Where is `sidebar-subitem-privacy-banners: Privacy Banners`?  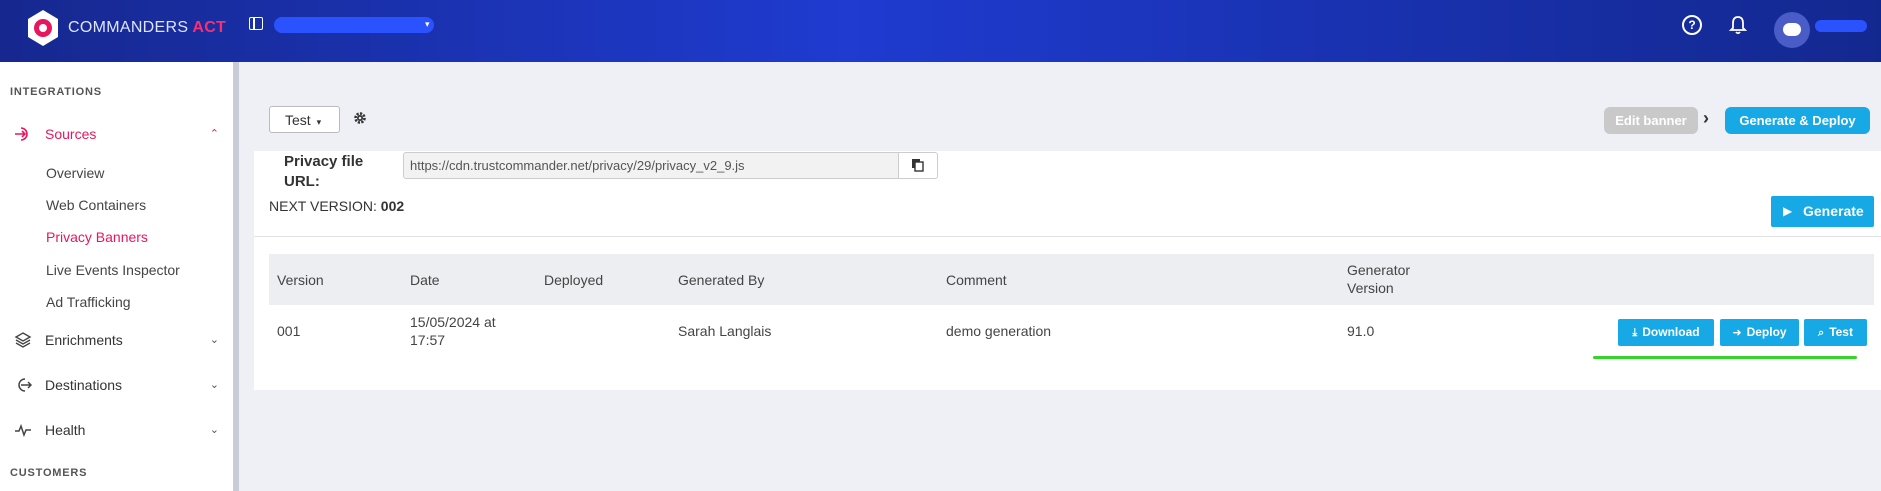
sidebar-subitem-privacy-banners: Privacy Banners is located at coordinates (97, 237).